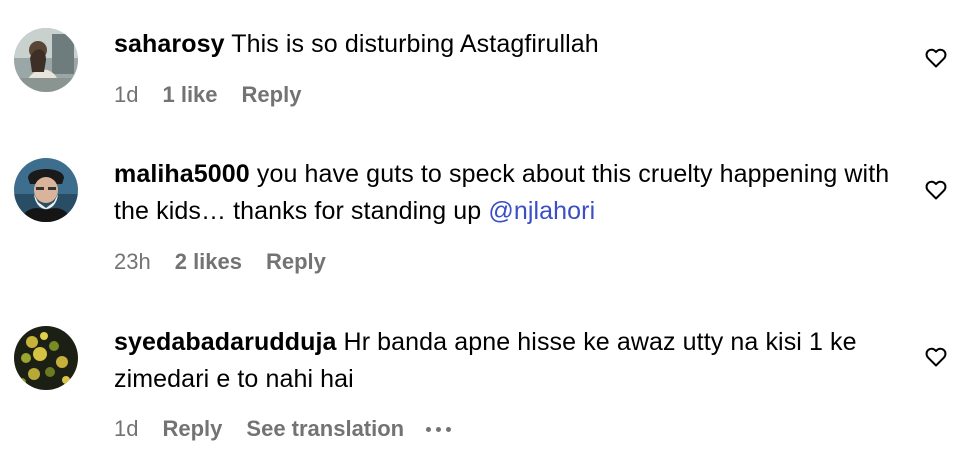 The height and width of the screenshot is (462, 967). I want to click on likes-count-link: 2 likes, so click(208, 262).